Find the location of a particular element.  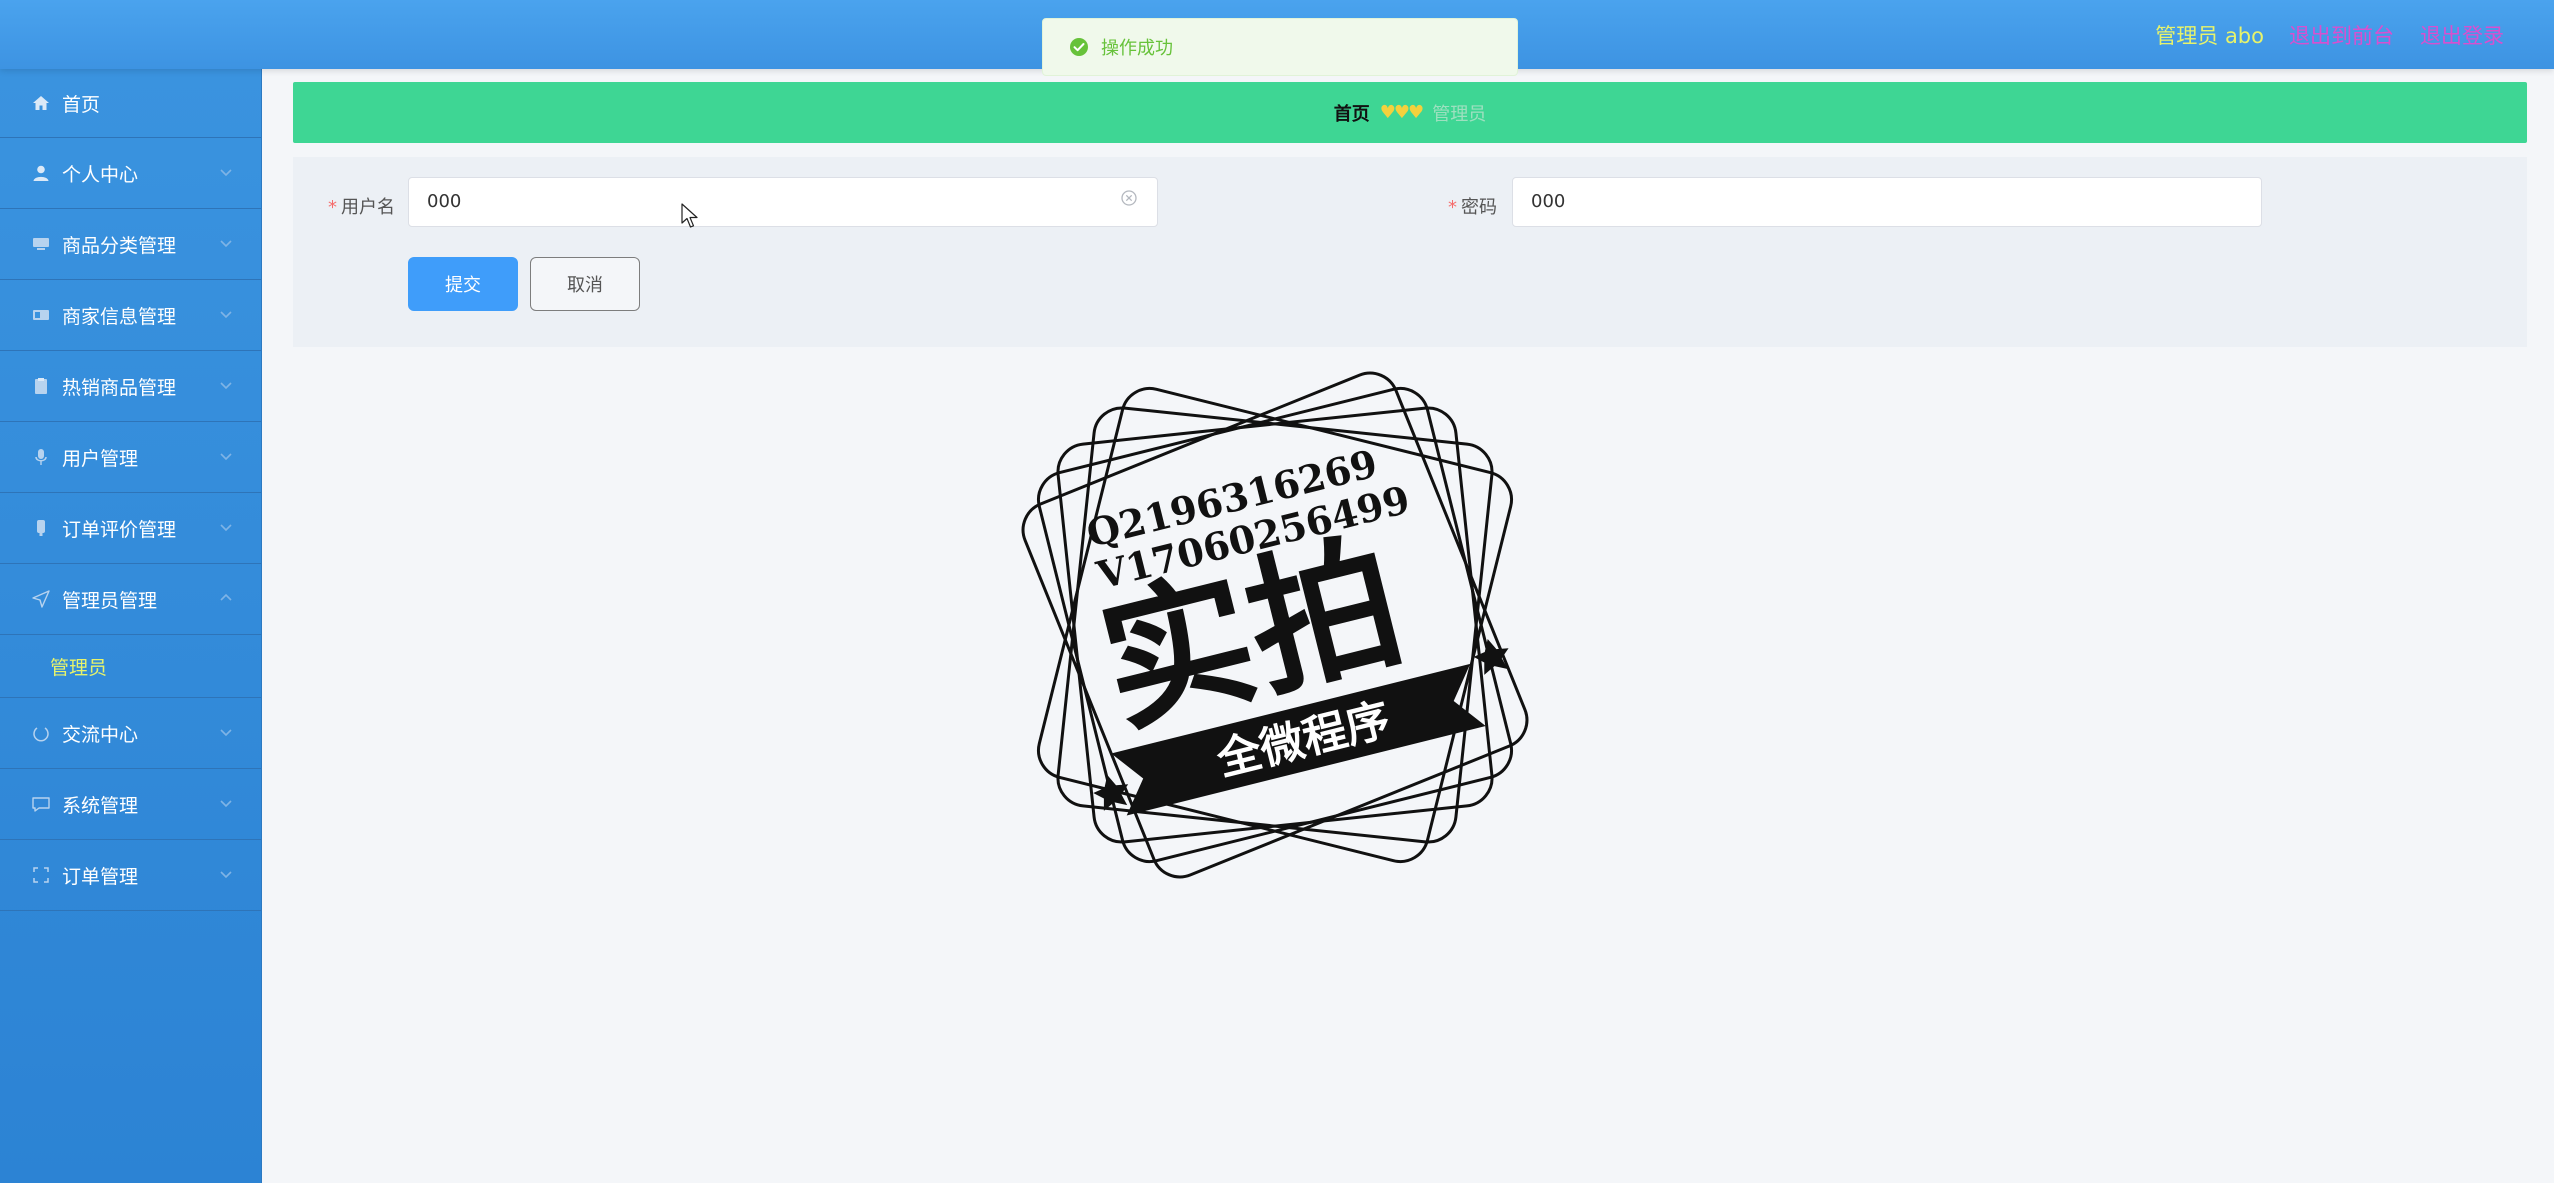

sidebar-item-label: 订单管理 is located at coordinates (100, 876).